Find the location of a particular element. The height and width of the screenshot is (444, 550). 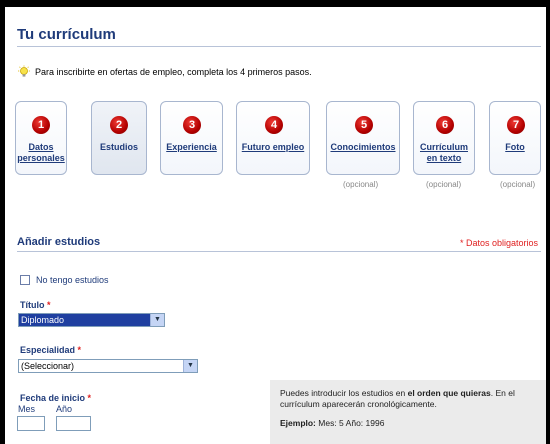

optional-note-curriculum: (opcional) is located at coordinates (444, 184).